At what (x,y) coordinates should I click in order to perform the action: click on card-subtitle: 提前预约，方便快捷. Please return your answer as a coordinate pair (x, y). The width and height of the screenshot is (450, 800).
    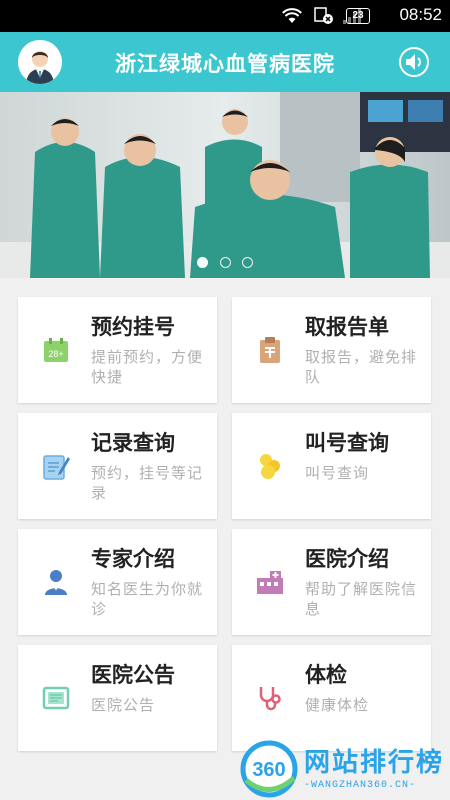
    Looking at the image, I should click on (147, 367).